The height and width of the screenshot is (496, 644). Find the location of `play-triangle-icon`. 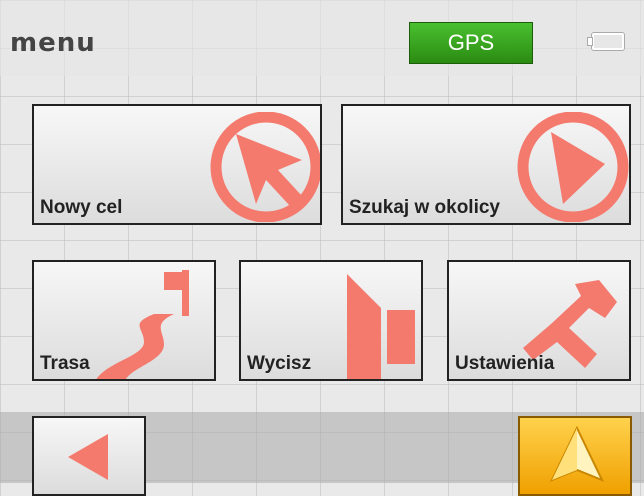

play-triangle-icon is located at coordinates (573, 167).